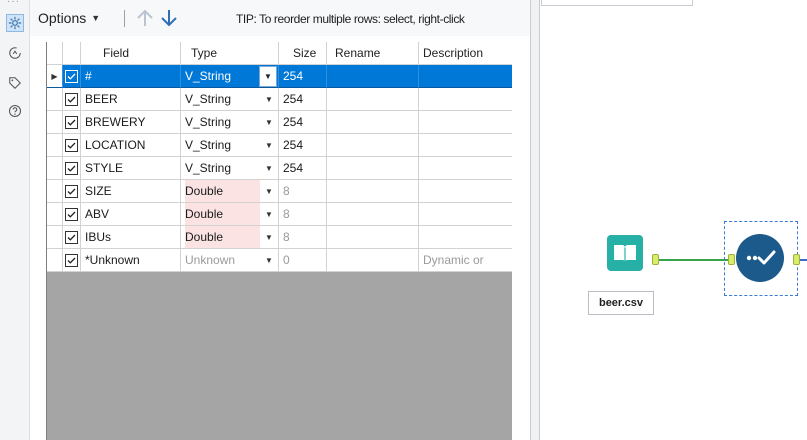 This screenshot has height=440, width=807. I want to click on table-row: ABV Double ▼ 8, so click(279, 214).